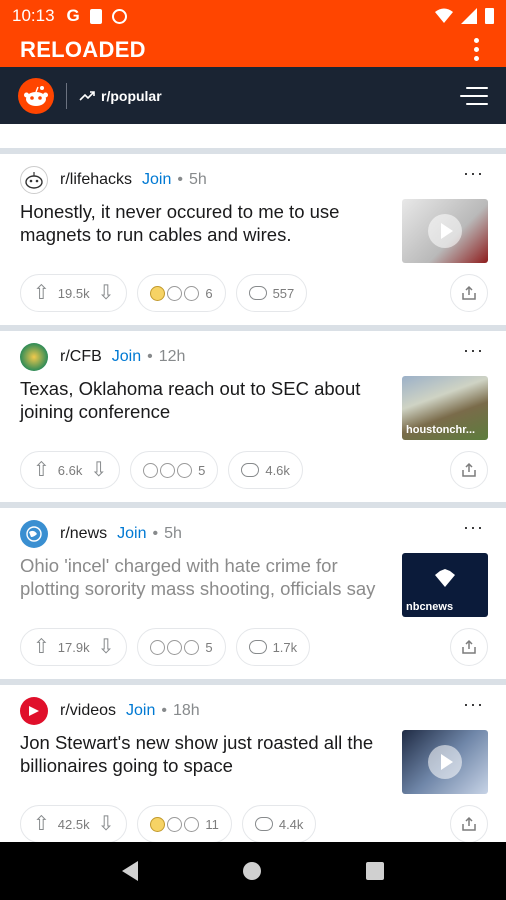 The image size is (506, 900). Describe the element at coordinates (277, 470) in the screenshot. I see `comments-count: 4.6k` at that location.